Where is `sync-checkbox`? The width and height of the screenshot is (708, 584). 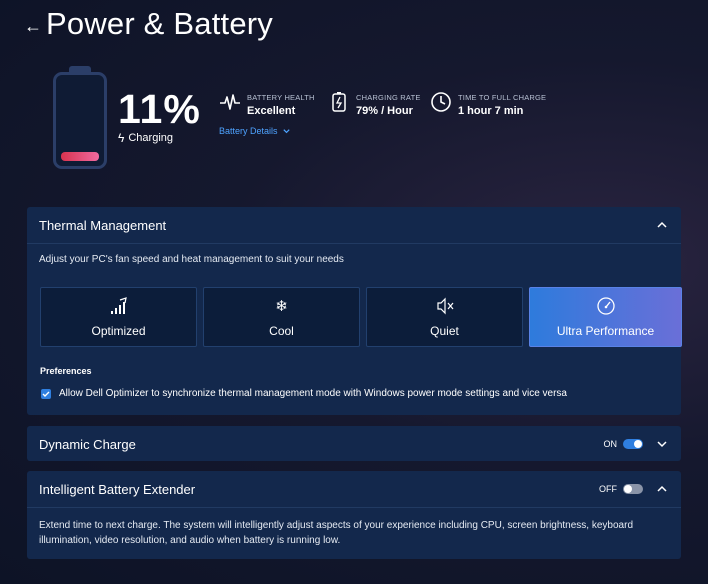 sync-checkbox is located at coordinates (46, 393).